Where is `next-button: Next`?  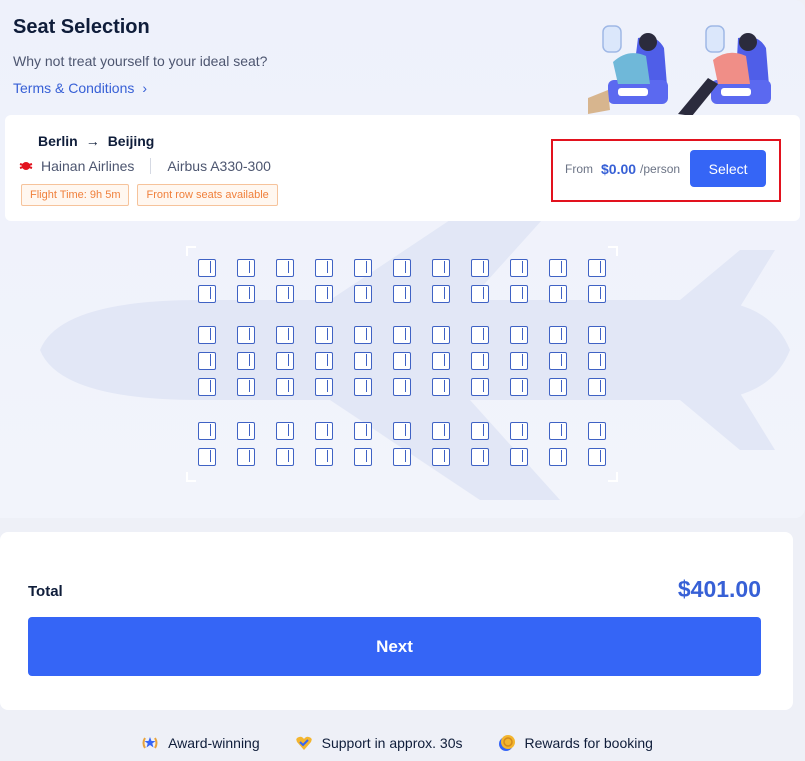
next-button: Next is located at coordinates (394, 646).